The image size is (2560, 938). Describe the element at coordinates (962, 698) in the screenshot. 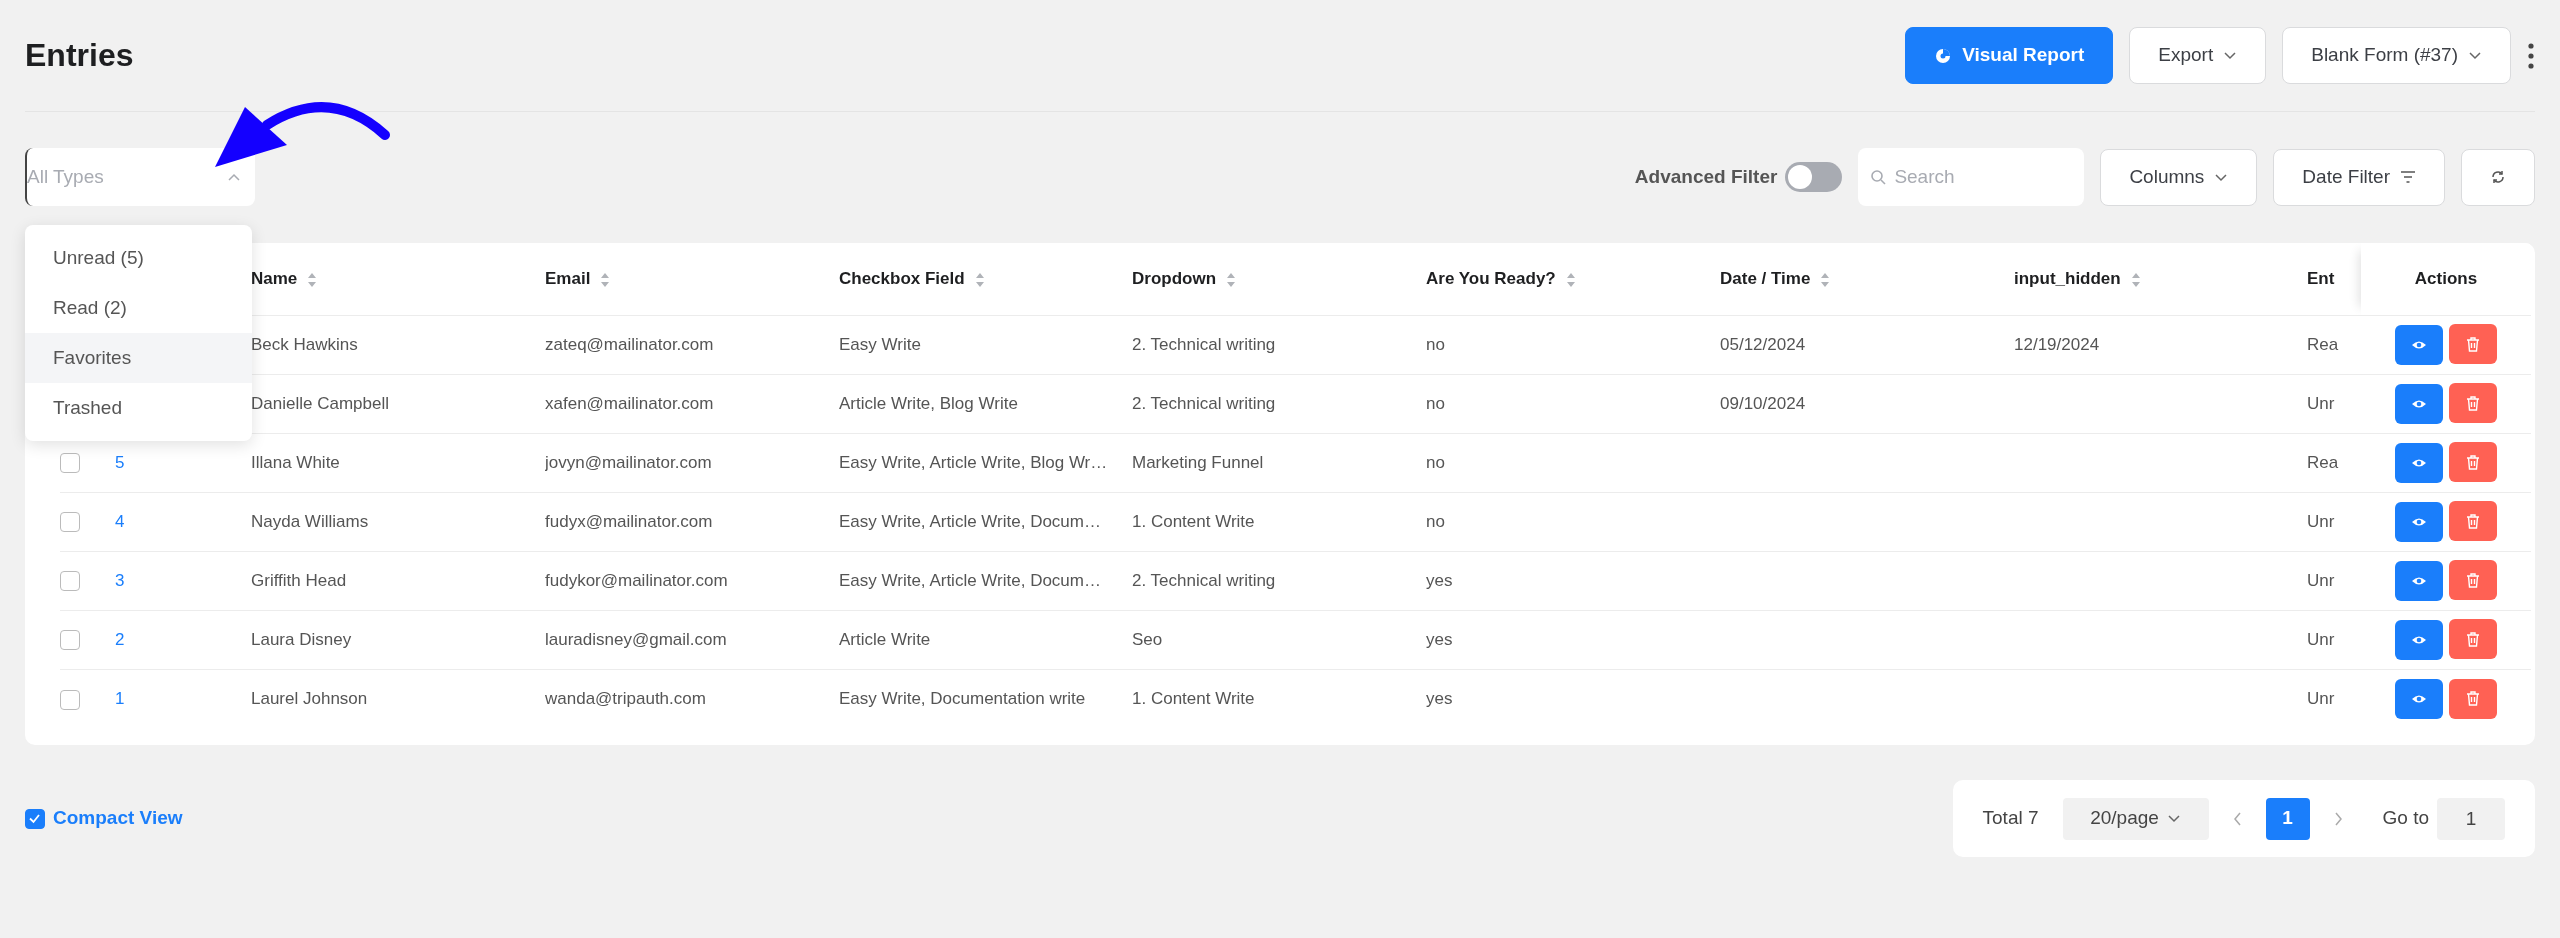

I see `table-cell: Easy Write, Documentation write` at that location.